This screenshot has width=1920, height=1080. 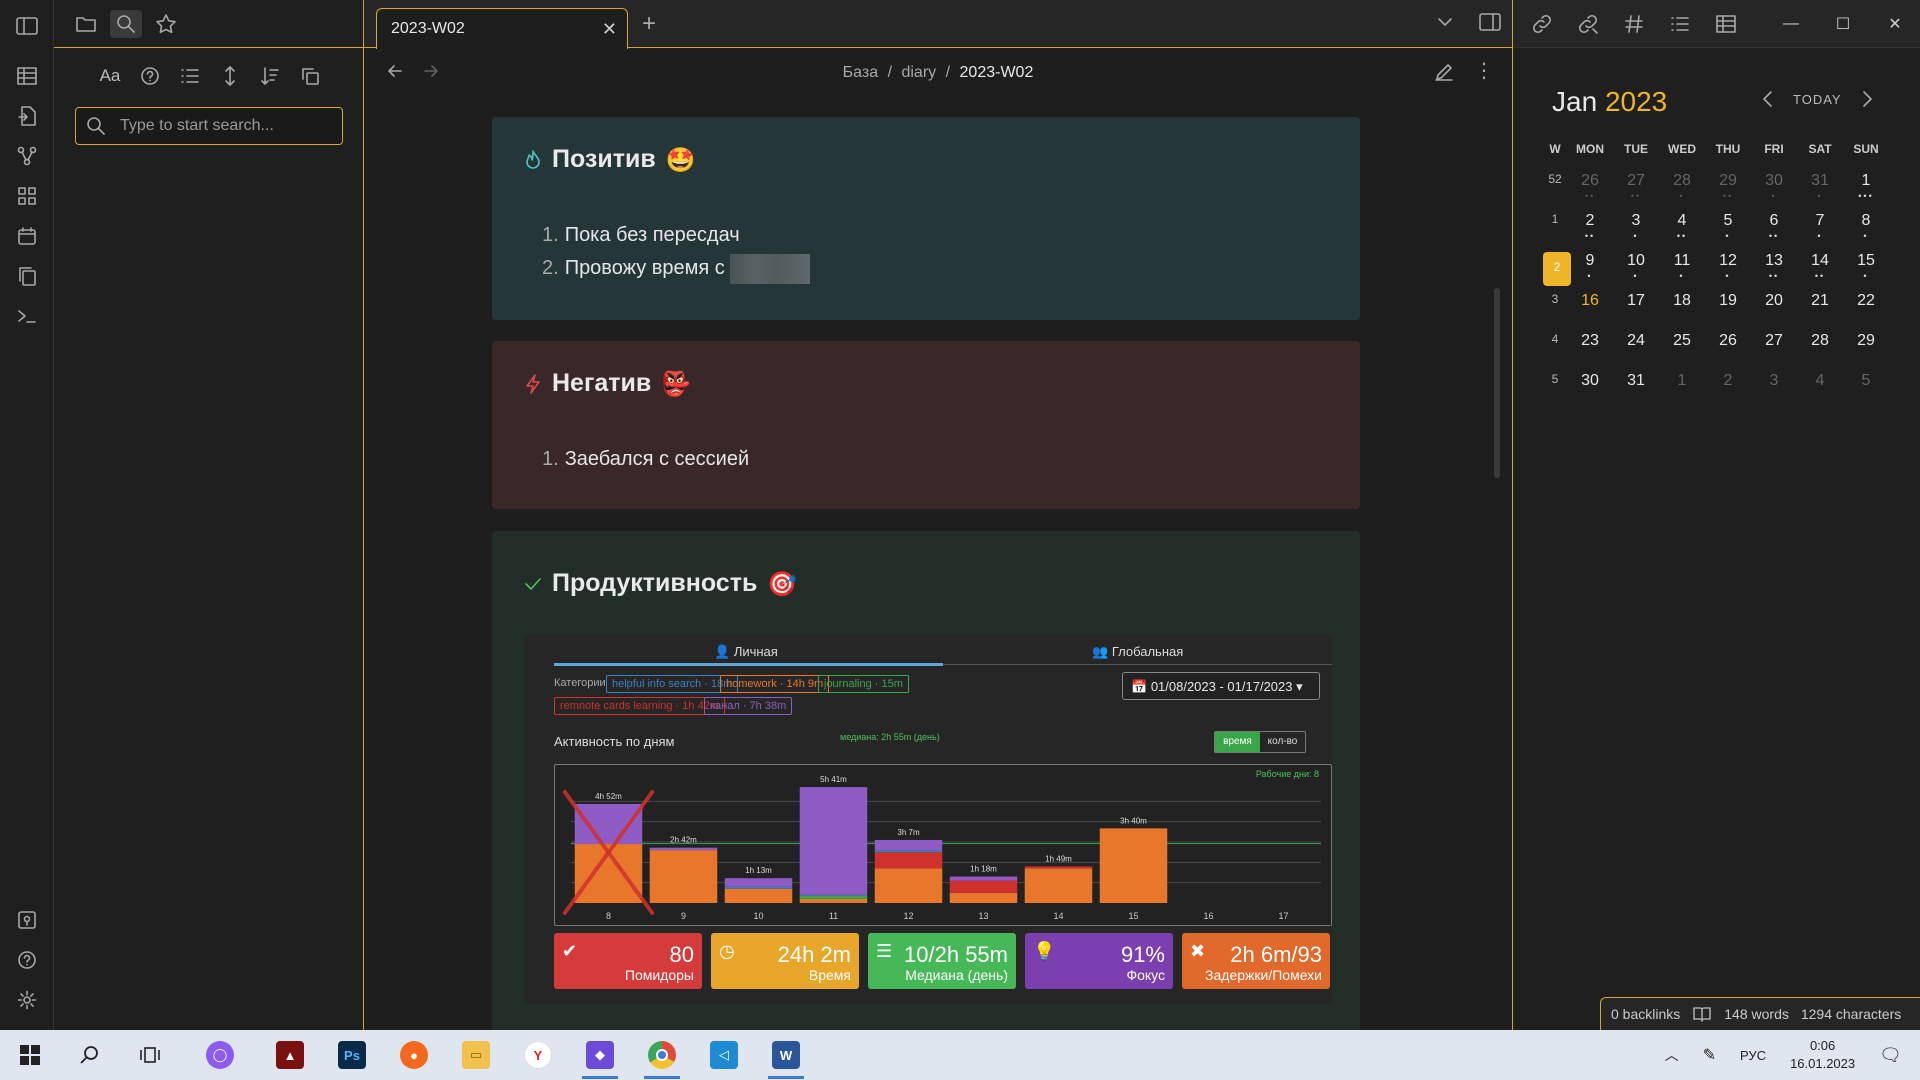 What do you see at coordinates (1728, 312) in the screenshot?
I see `calendar-day: 19` at bounding box center [1728, 312].